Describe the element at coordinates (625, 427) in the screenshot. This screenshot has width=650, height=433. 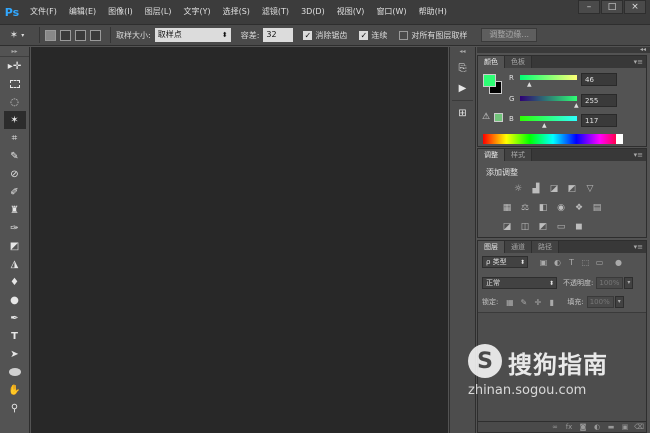
I see `new-layer-icon: ▣` at that location.